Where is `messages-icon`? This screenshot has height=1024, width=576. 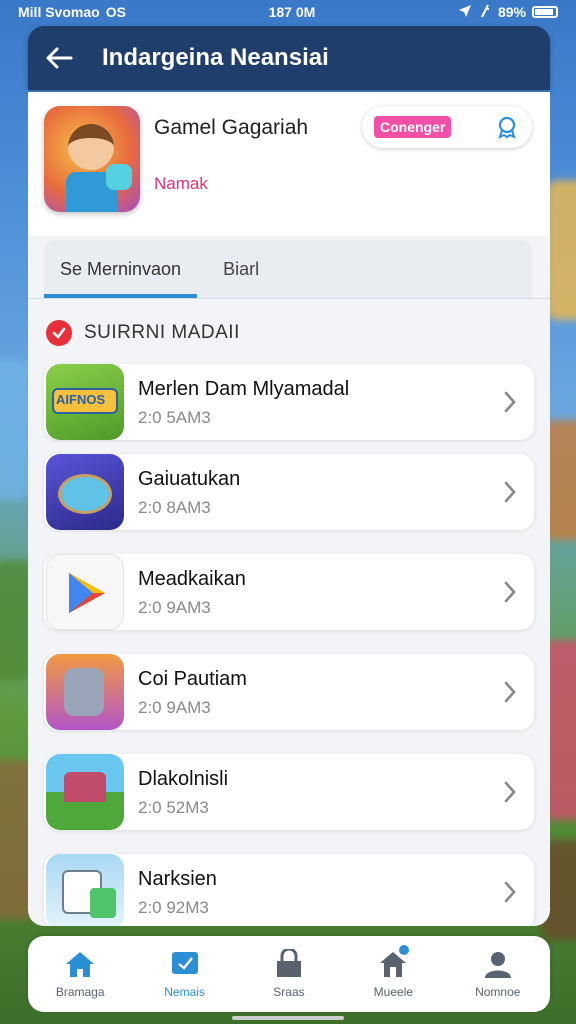 messages-icon is located at coordinates (185, 964).